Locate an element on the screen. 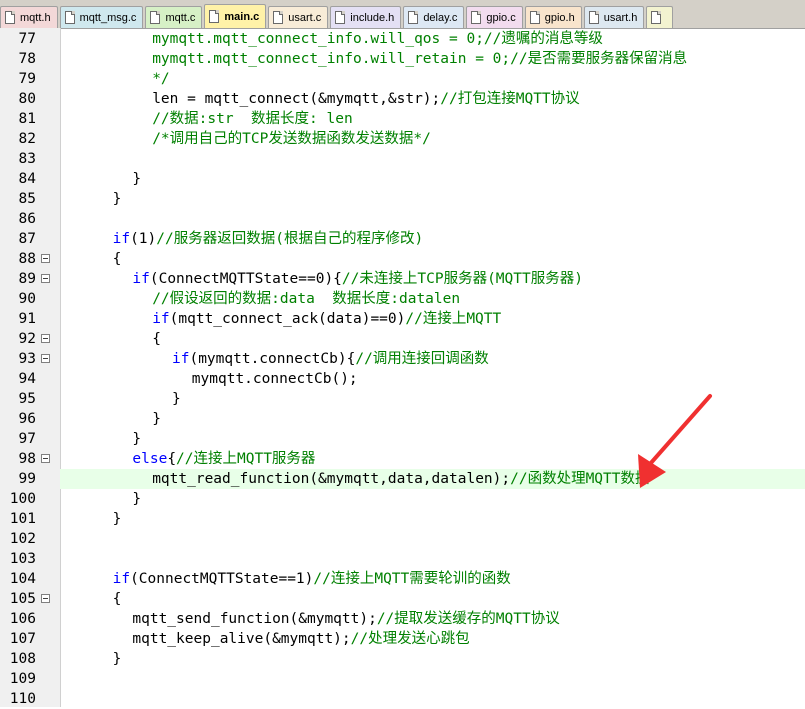 This screenshot has height=709, width=805. tab-usart-c: usart.c is located at coordinates (298, 17).